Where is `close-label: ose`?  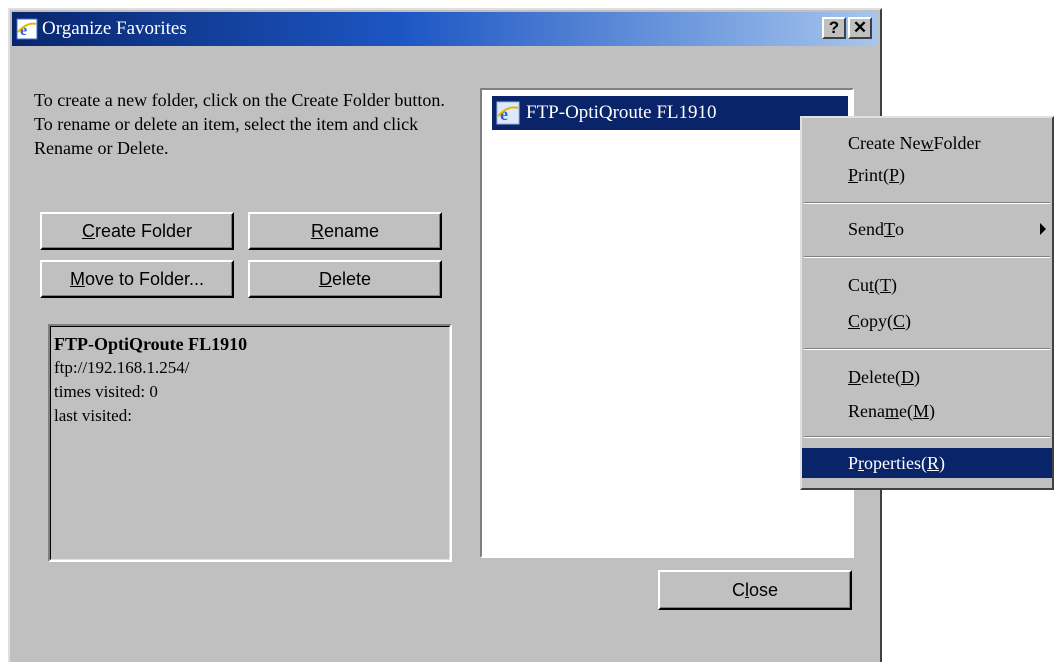
close-label: ose is located at coordinates (763, 589).